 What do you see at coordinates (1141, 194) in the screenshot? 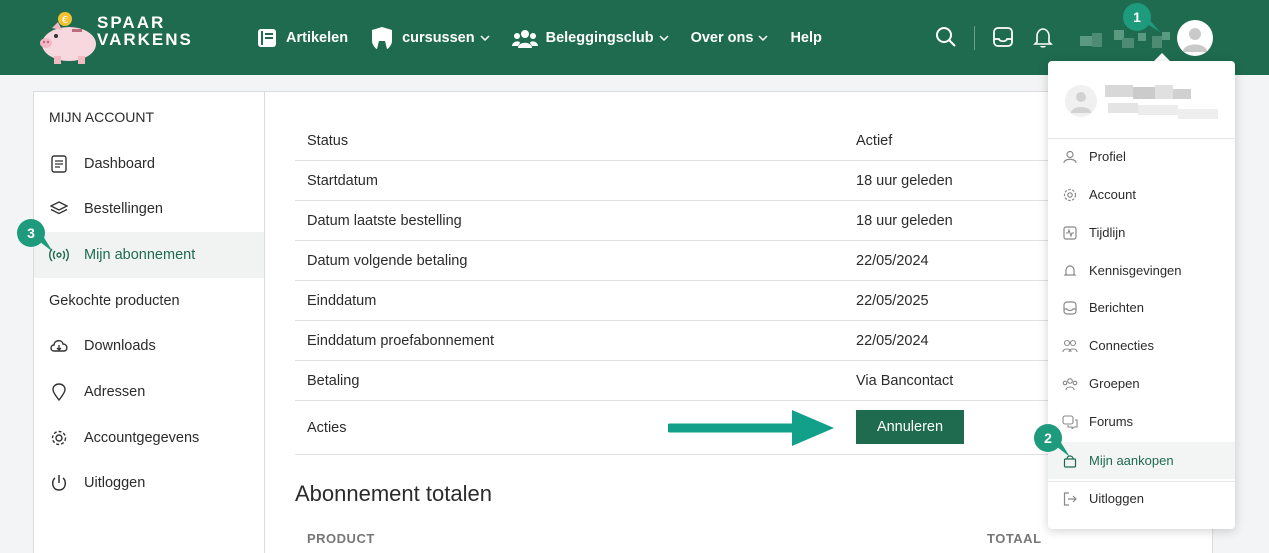
I see `dropdown-item-account: Account` at bounding box center [1141, 194].